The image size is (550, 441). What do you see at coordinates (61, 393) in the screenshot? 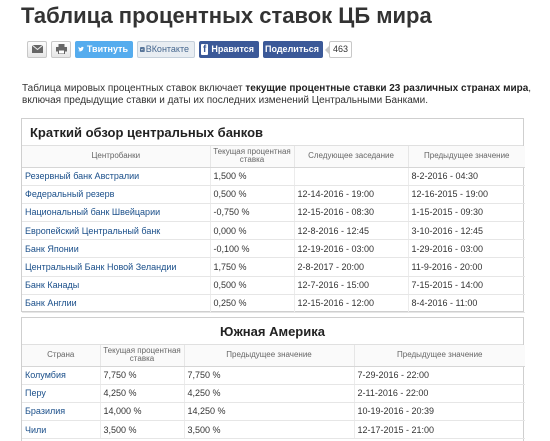
I see `country-name-link: Перу` at bounding box center [61, 393].